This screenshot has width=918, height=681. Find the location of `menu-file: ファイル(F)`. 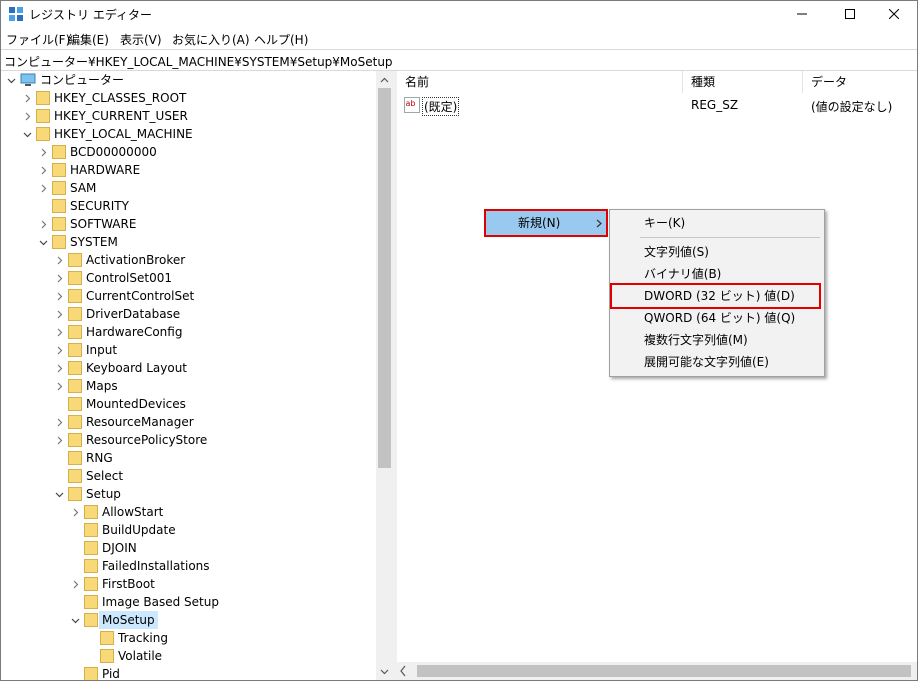

menu-file: ファイル(F) is located at coordinates (38, 39).